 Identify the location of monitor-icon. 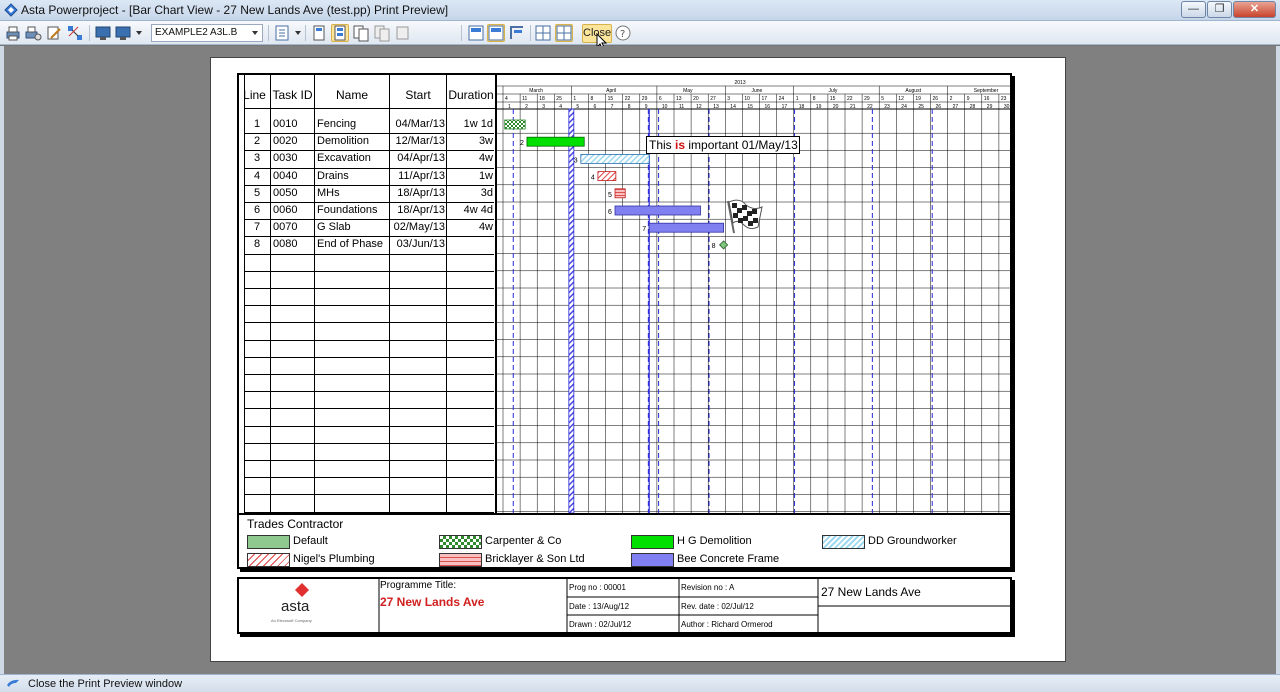
(103, 33).